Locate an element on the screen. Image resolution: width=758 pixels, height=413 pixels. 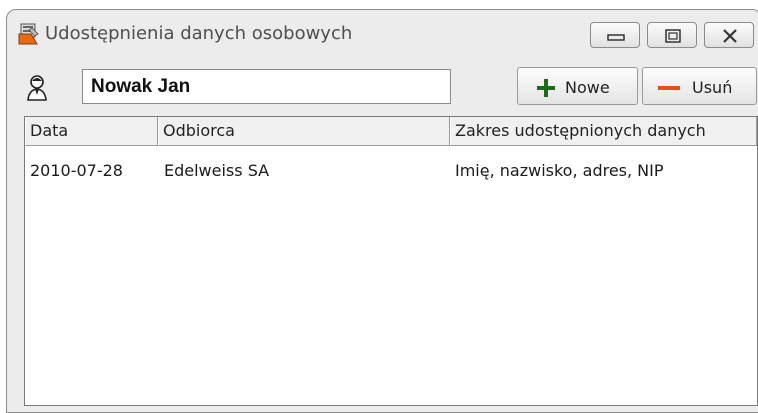
app-icon is located at coordinates (28, 34).